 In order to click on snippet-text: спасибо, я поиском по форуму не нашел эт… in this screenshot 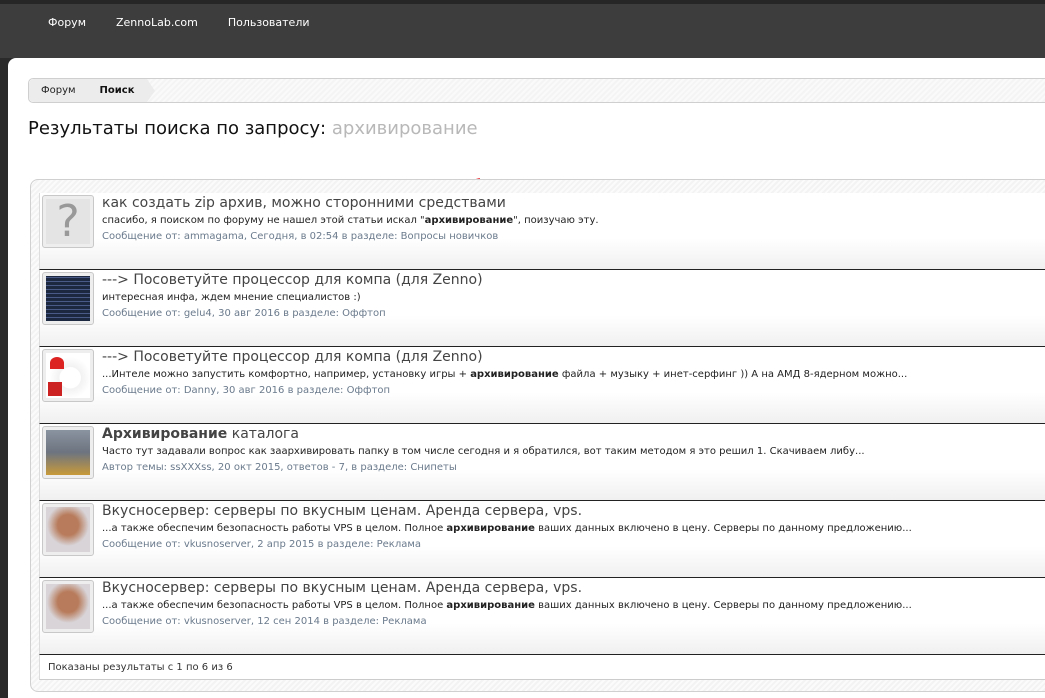, I will do `click(263, 220)`.